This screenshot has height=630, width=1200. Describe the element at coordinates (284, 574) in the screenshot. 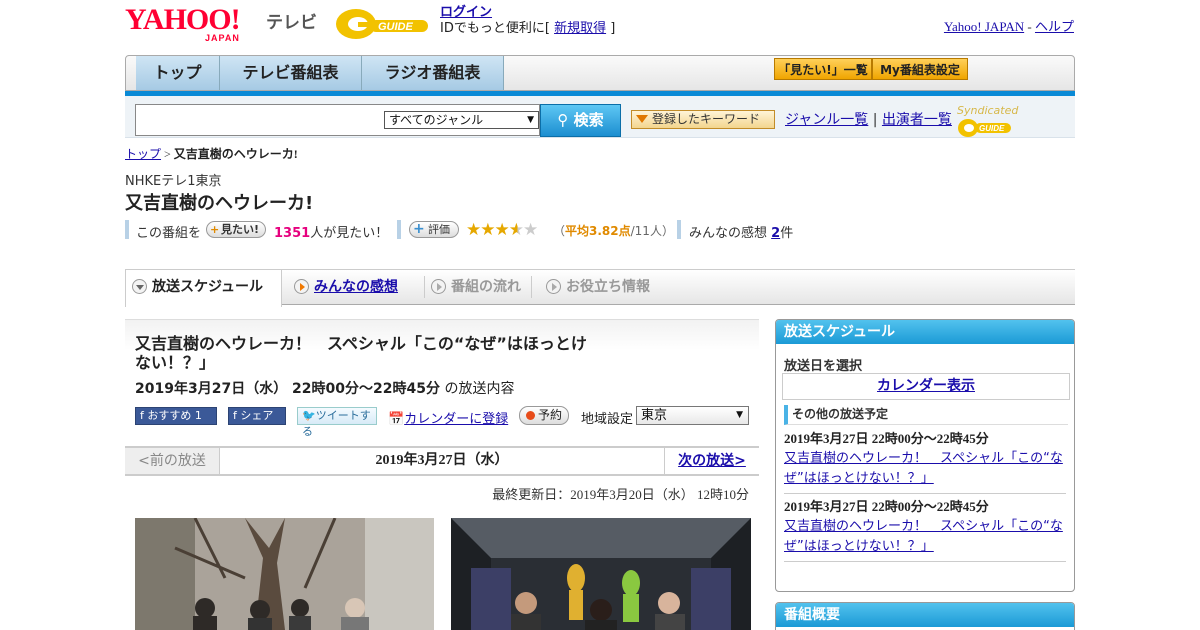

I see `episode-photo-forest` at that location.